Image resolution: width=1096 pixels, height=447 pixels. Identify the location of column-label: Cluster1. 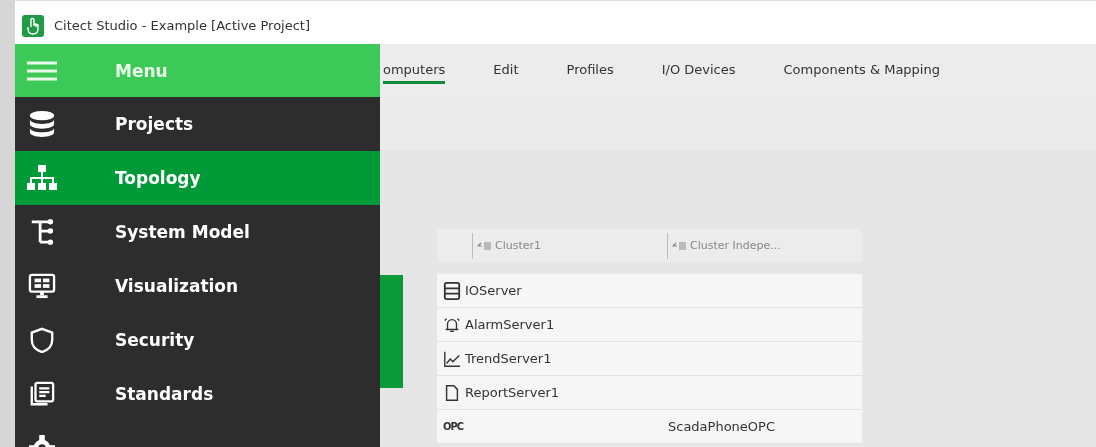
(518, 245).